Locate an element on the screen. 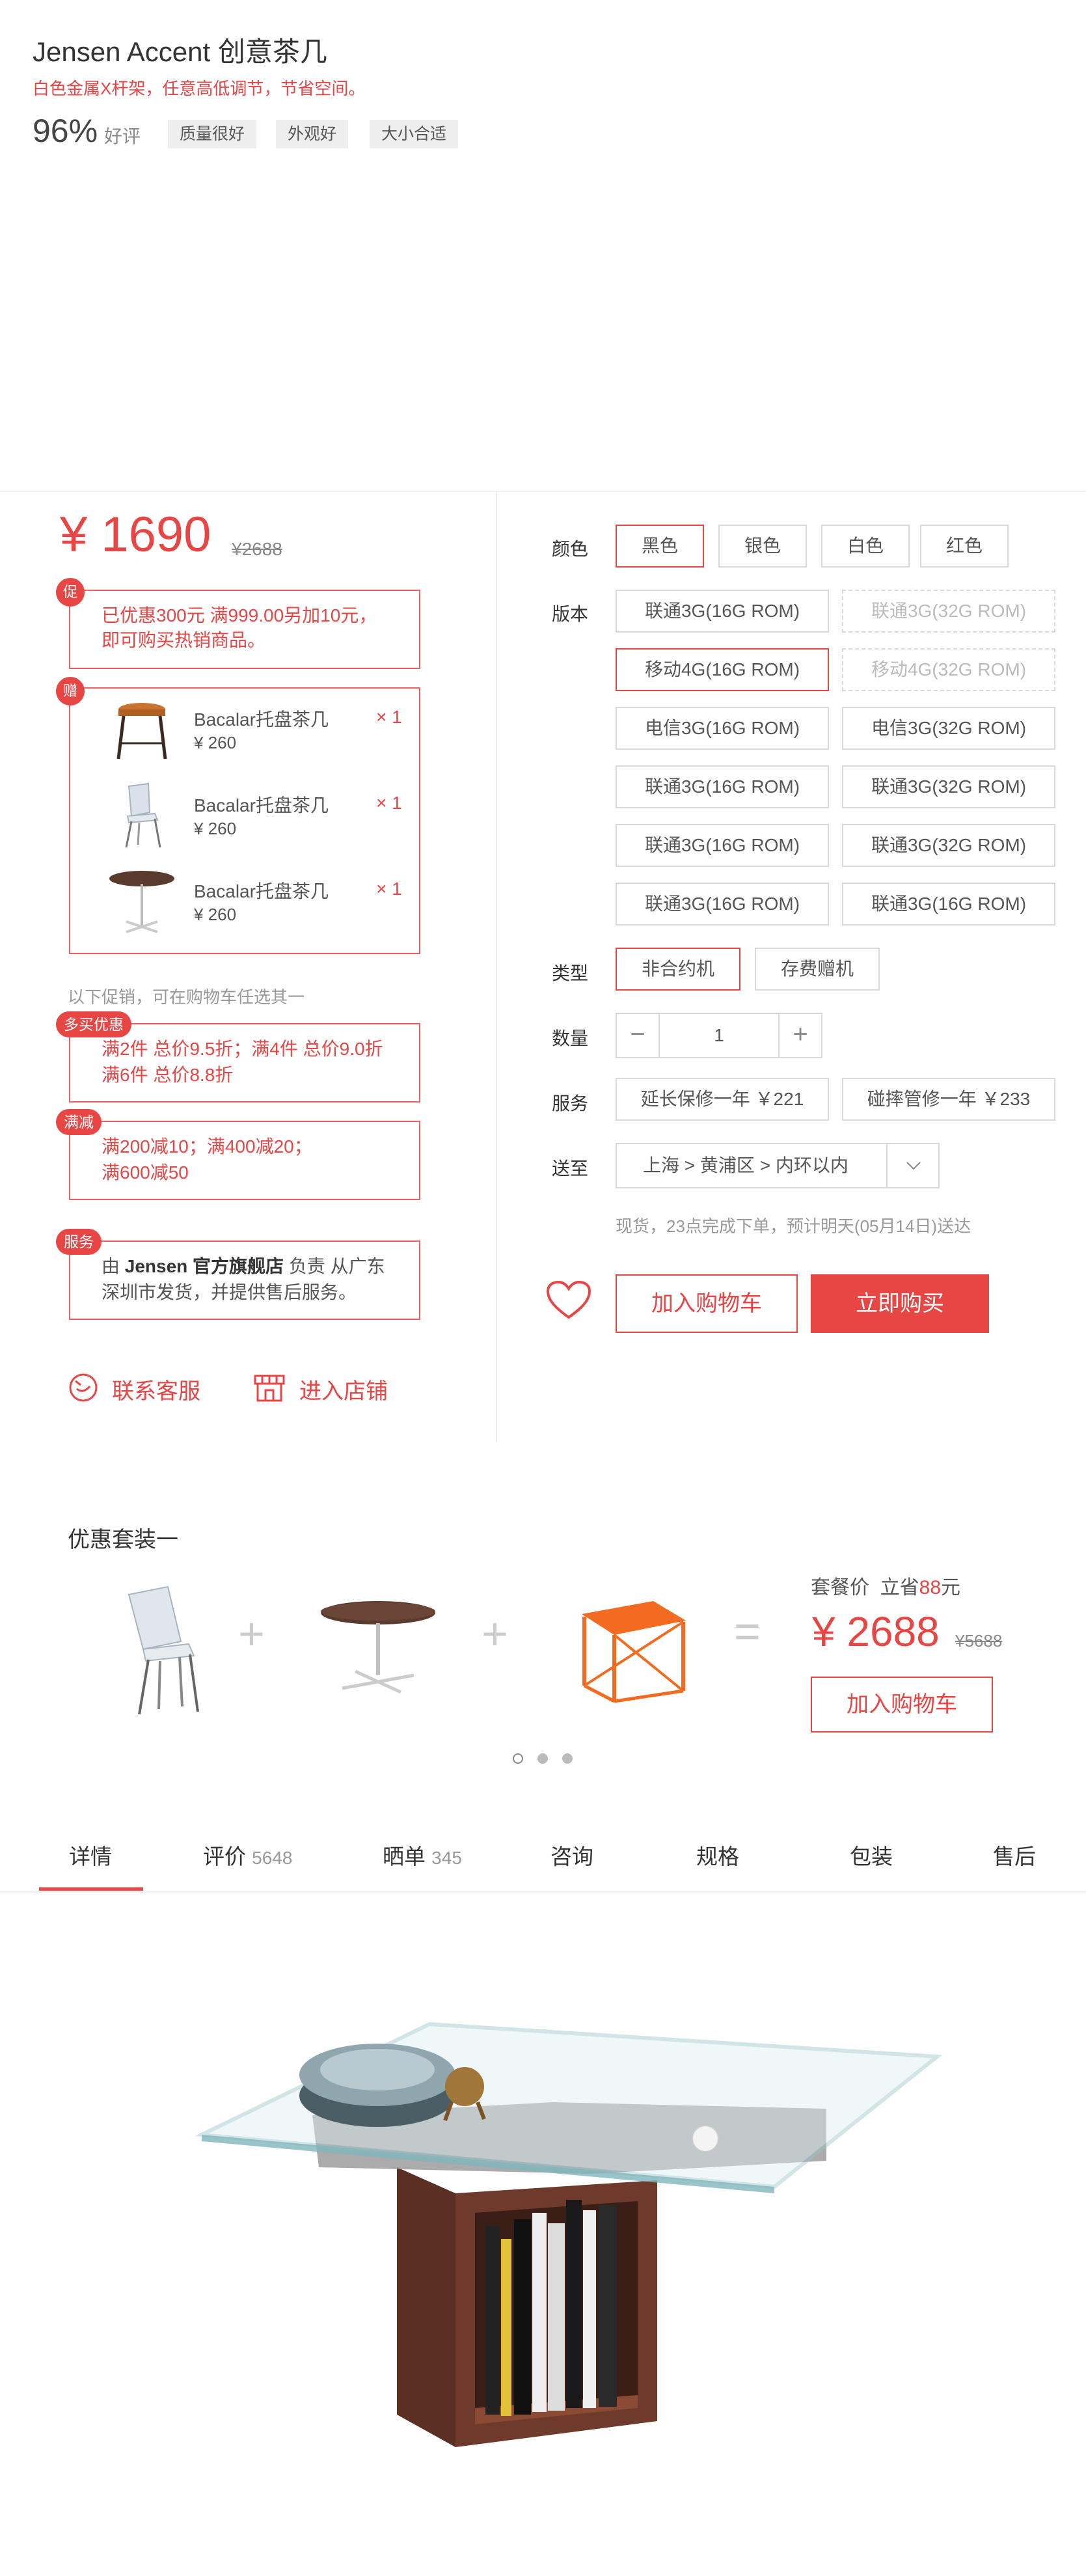  original-price: ¥2688 is located at coordinates (257, 549).